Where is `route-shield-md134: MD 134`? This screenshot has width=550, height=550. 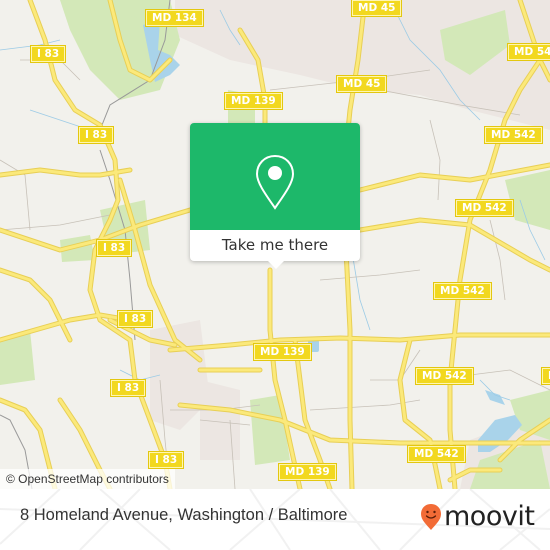
route-shield-md134: MD 134 is located at coordinates (174, 18).